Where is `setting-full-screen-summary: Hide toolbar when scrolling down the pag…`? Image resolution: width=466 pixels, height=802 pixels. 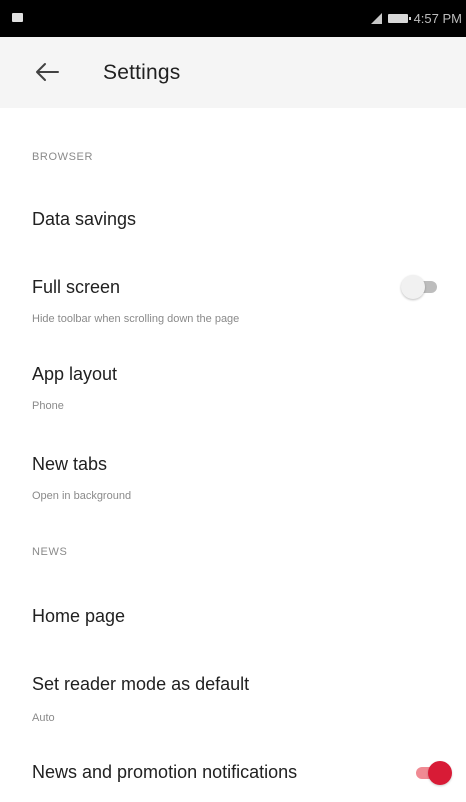 setting-full-screen-summary: Hide toolbar when scrolling down the pag… is located at coordinates (136, 319).